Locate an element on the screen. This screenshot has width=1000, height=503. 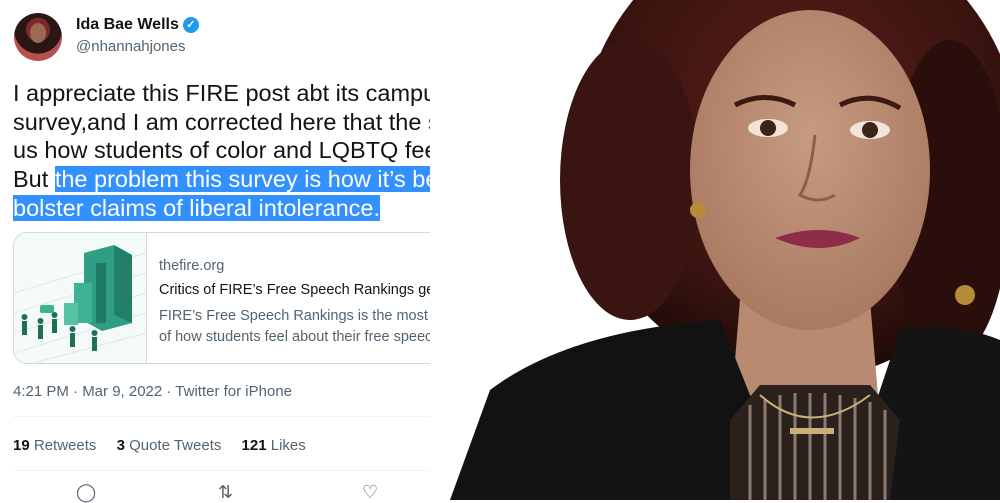
likes-stat: 121 Likes is located at coordinates (274, 445).